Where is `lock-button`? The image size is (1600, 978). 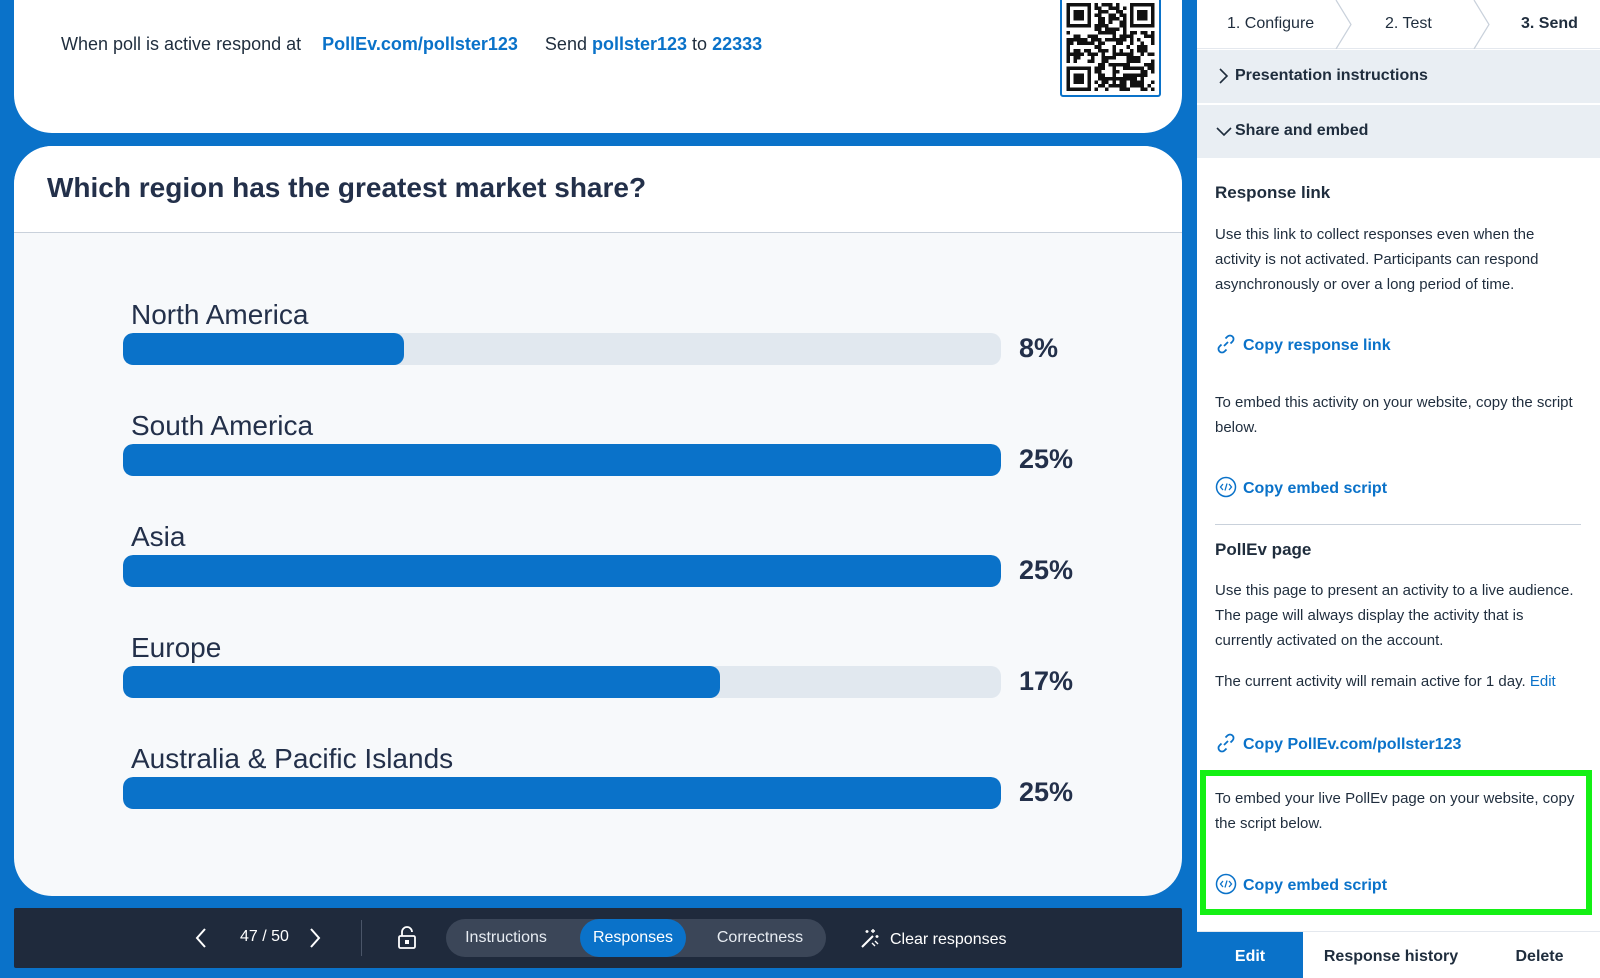
lock-button is located at coordinates (407, 938).